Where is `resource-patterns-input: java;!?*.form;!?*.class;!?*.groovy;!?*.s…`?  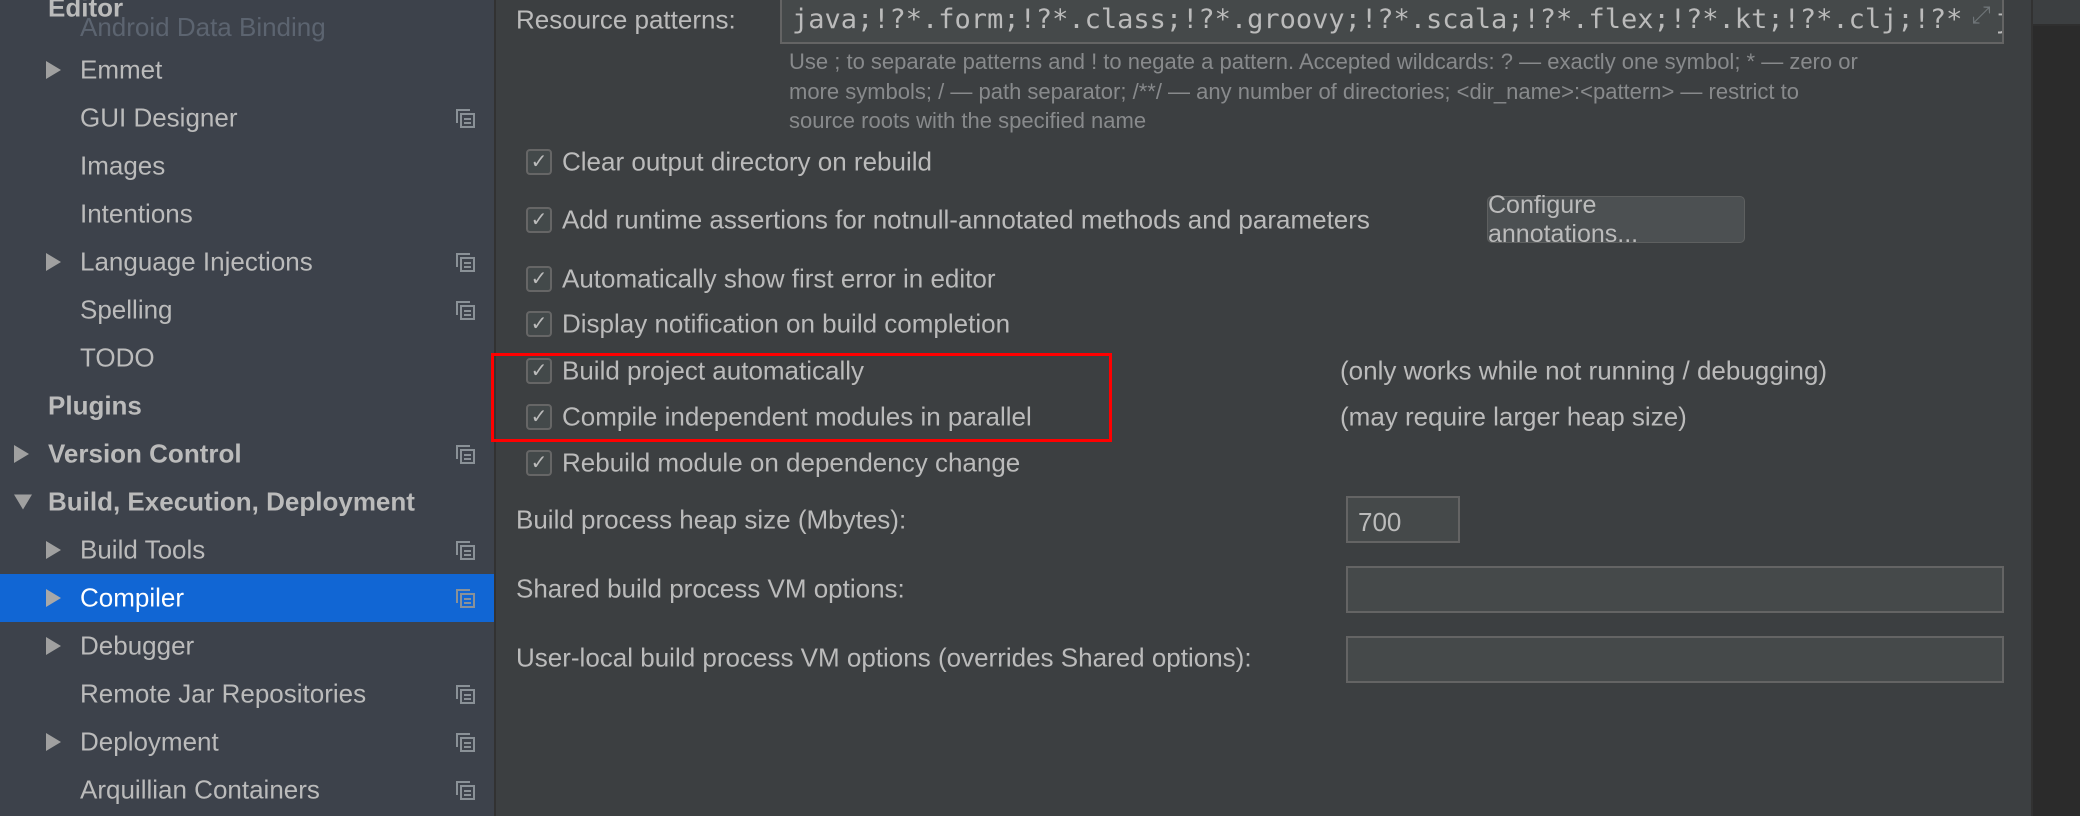
resource-patterns-input: java;!?*.form;!?*.class;!?*.groovy;!?*.s… is located at coordinates (1392, 22).